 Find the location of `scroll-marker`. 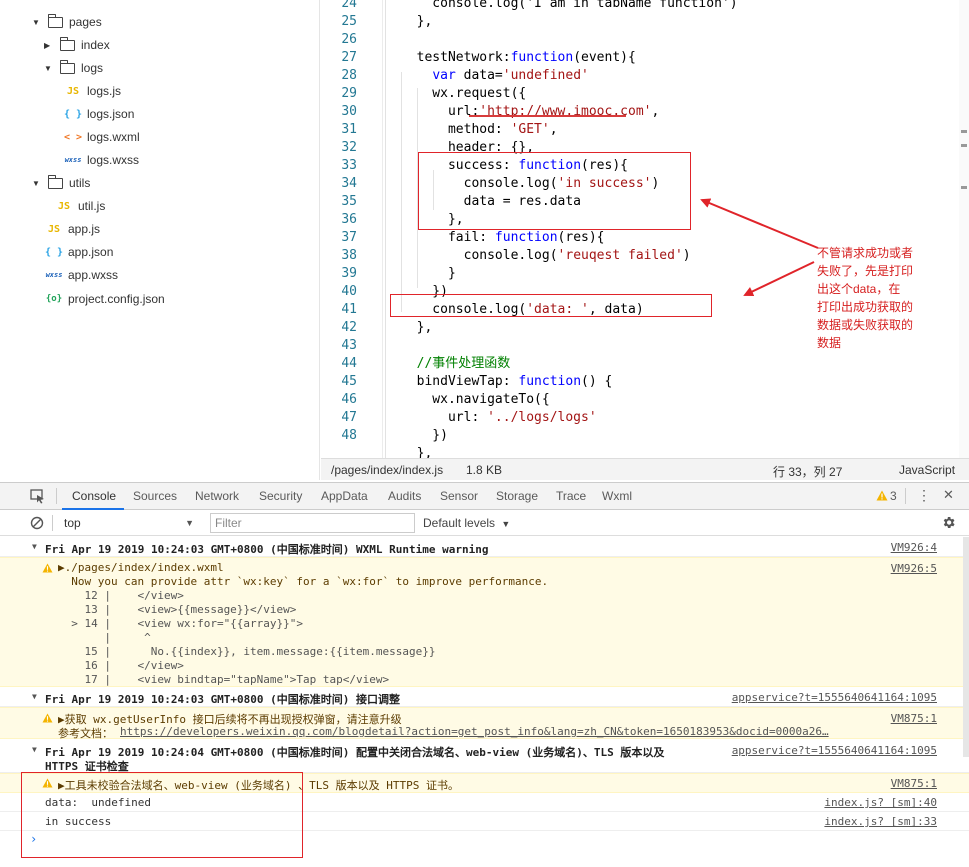

scroll-marker is located at coordinates (964, 131).